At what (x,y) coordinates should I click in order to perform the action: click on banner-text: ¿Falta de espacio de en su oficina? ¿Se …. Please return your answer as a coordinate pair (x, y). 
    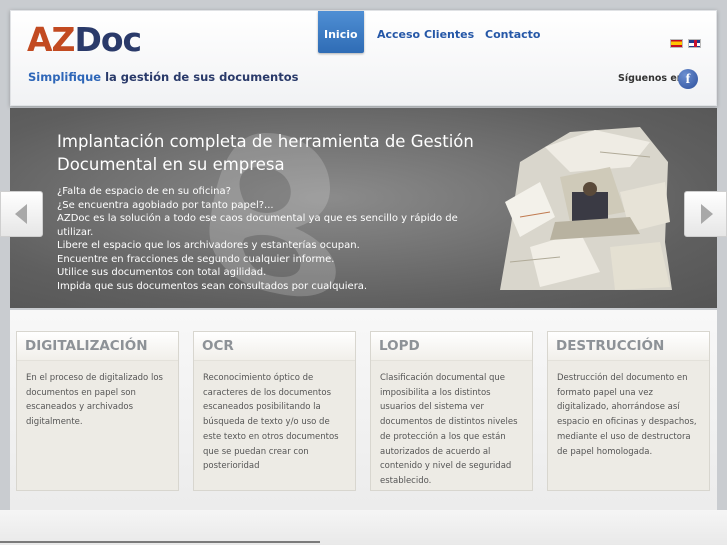
    Looking at the image, I should click on (277, 239).